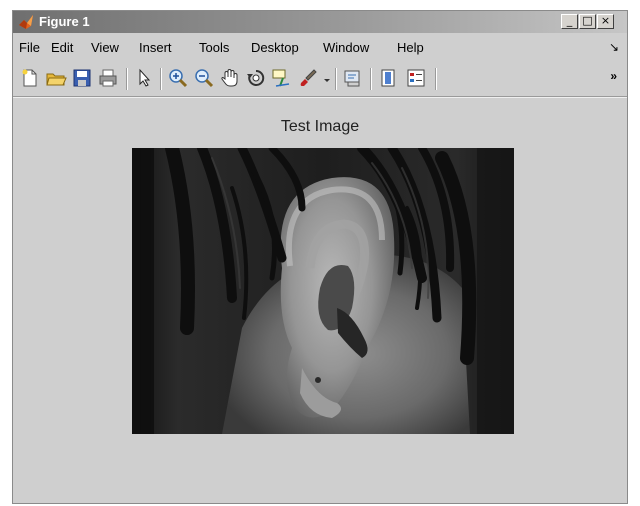 This screenshot has height=506, width=640. Describe the element at coordinates (56, 78) in the screenshot. I see `open-file-icon` at that location.